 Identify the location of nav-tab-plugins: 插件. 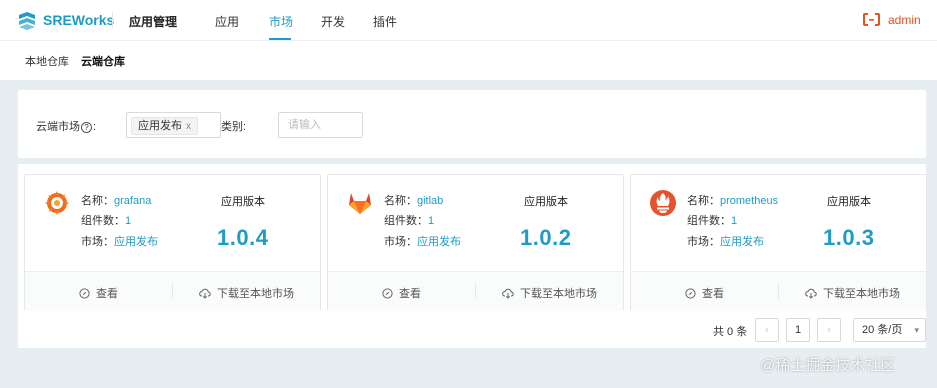
(385, 21).